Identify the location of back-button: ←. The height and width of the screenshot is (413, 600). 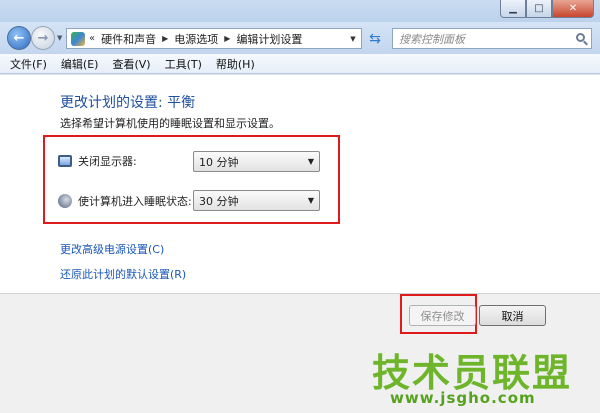
(19, 38).